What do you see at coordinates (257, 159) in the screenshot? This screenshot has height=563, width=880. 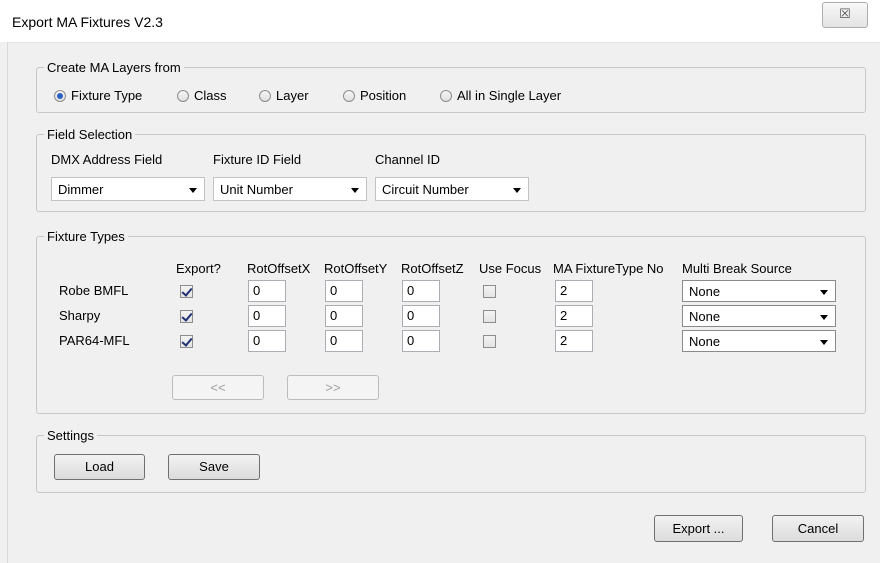 I see `fixture-id-label: Fixture ID Field` at bounding box center [257, 159].